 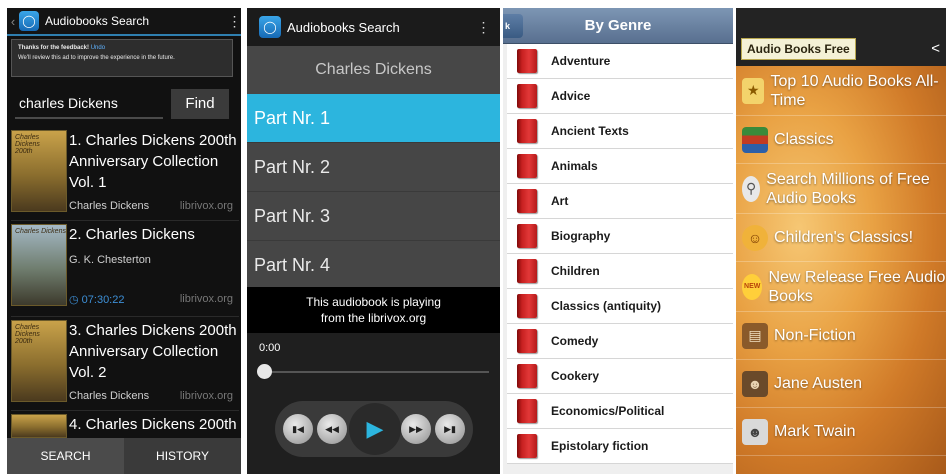 I want to click on genre-label: Ancient Texts, so click(x=590, y=131).